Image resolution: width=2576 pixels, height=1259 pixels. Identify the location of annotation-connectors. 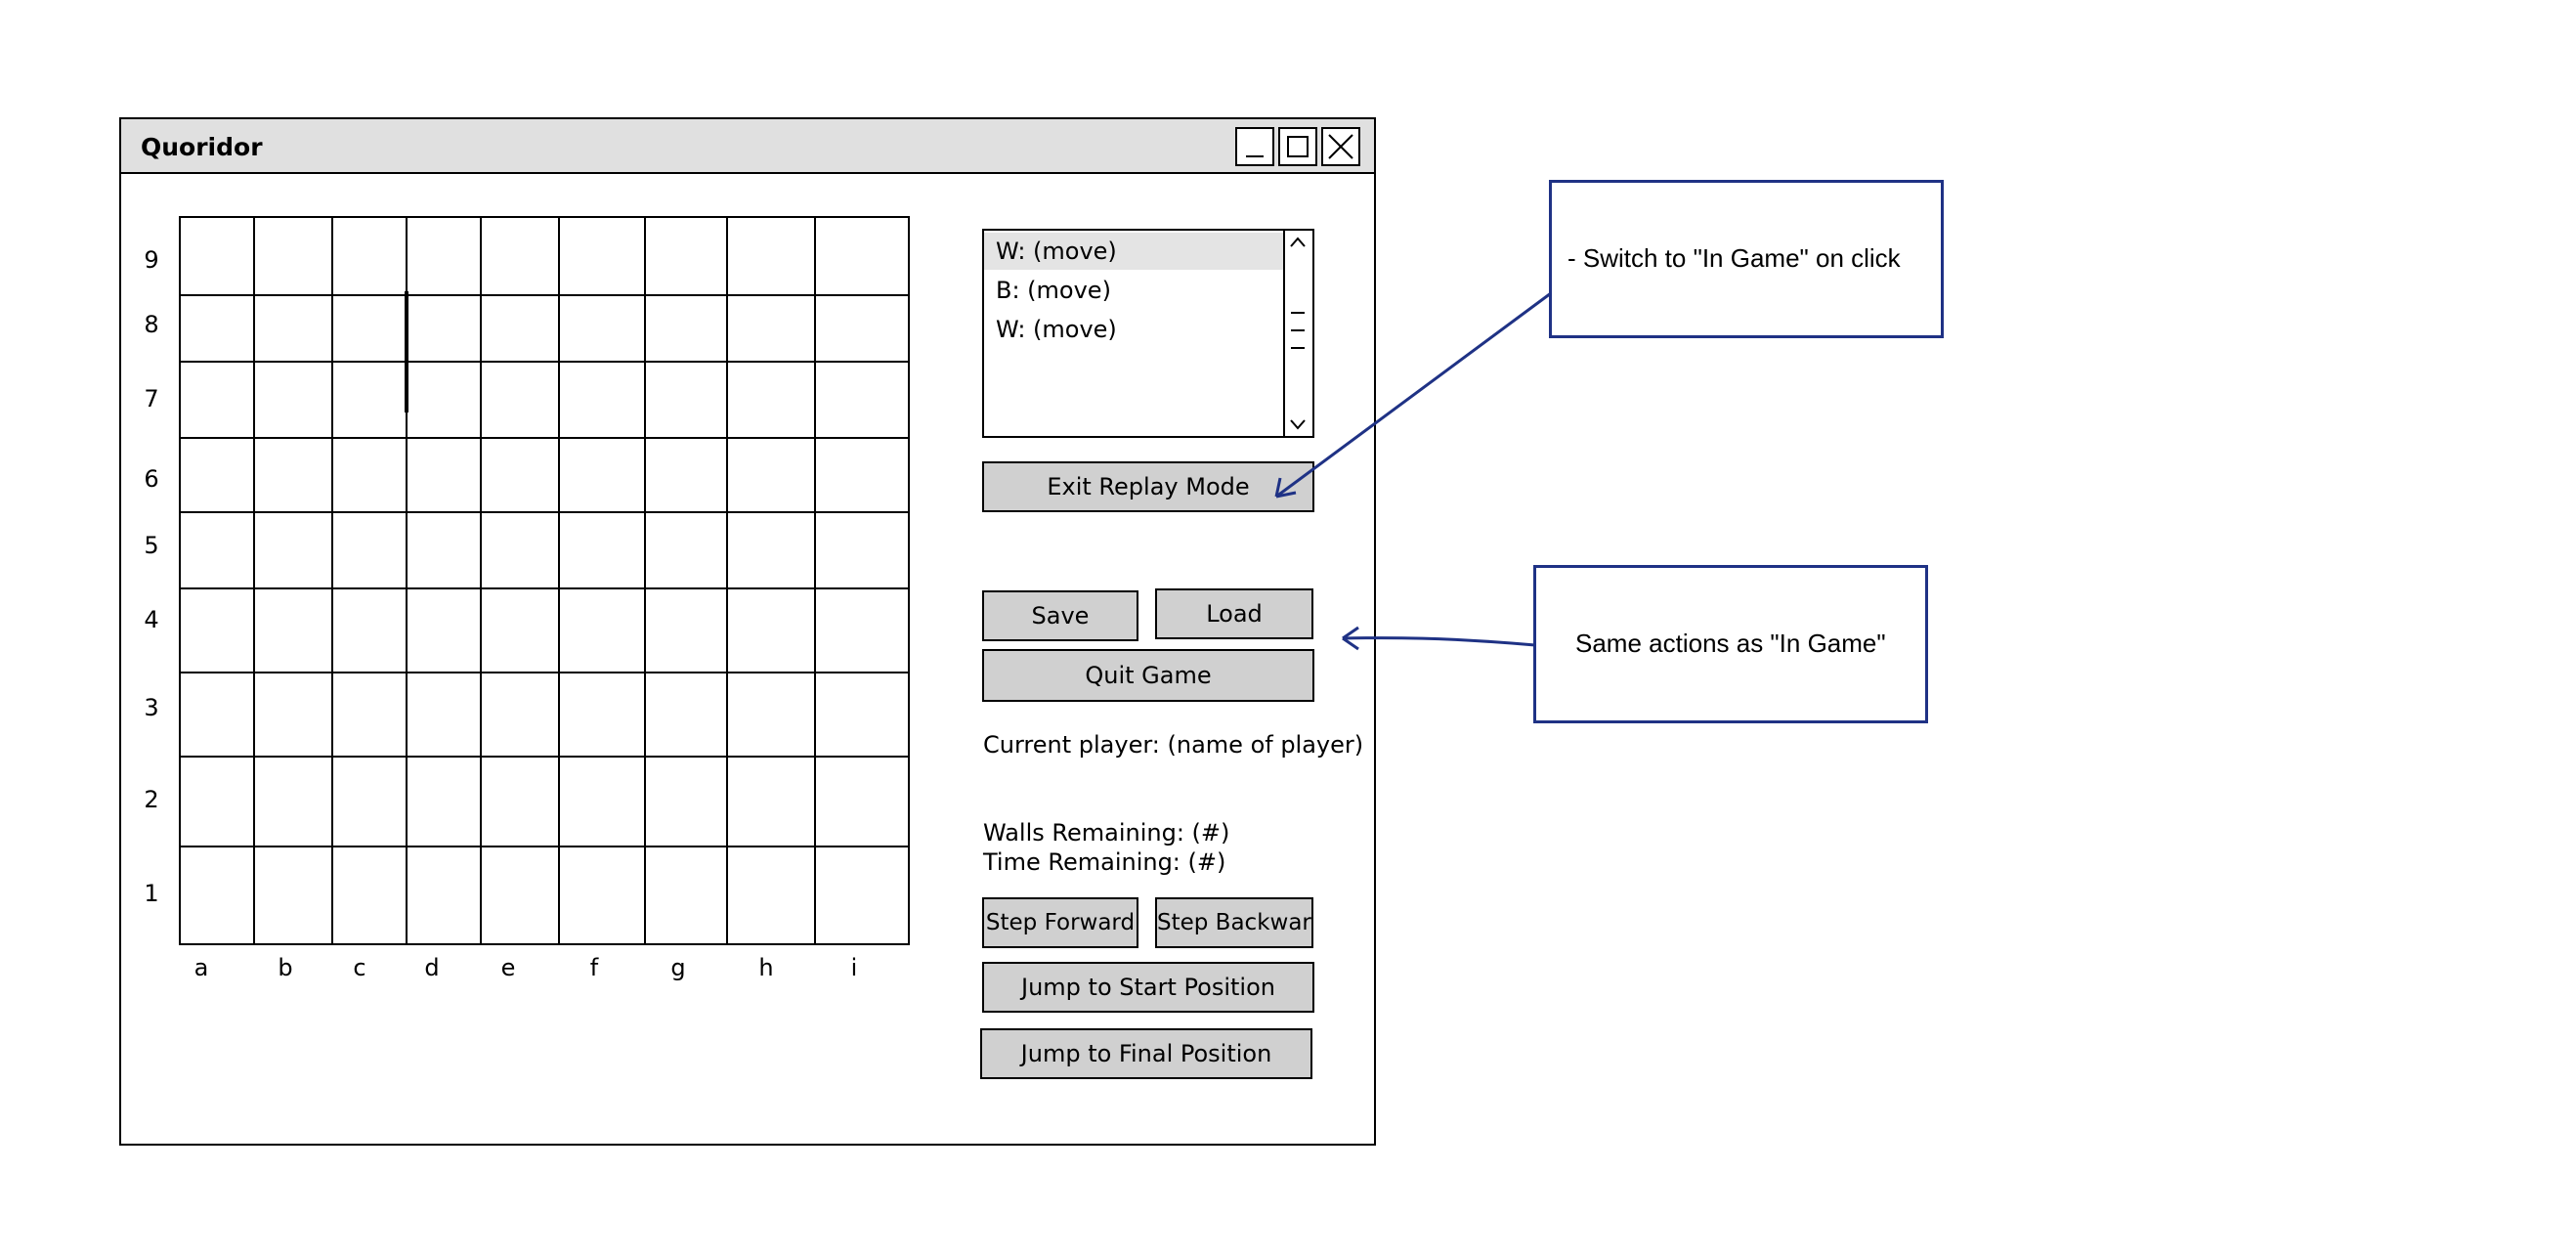
(1413, 471).